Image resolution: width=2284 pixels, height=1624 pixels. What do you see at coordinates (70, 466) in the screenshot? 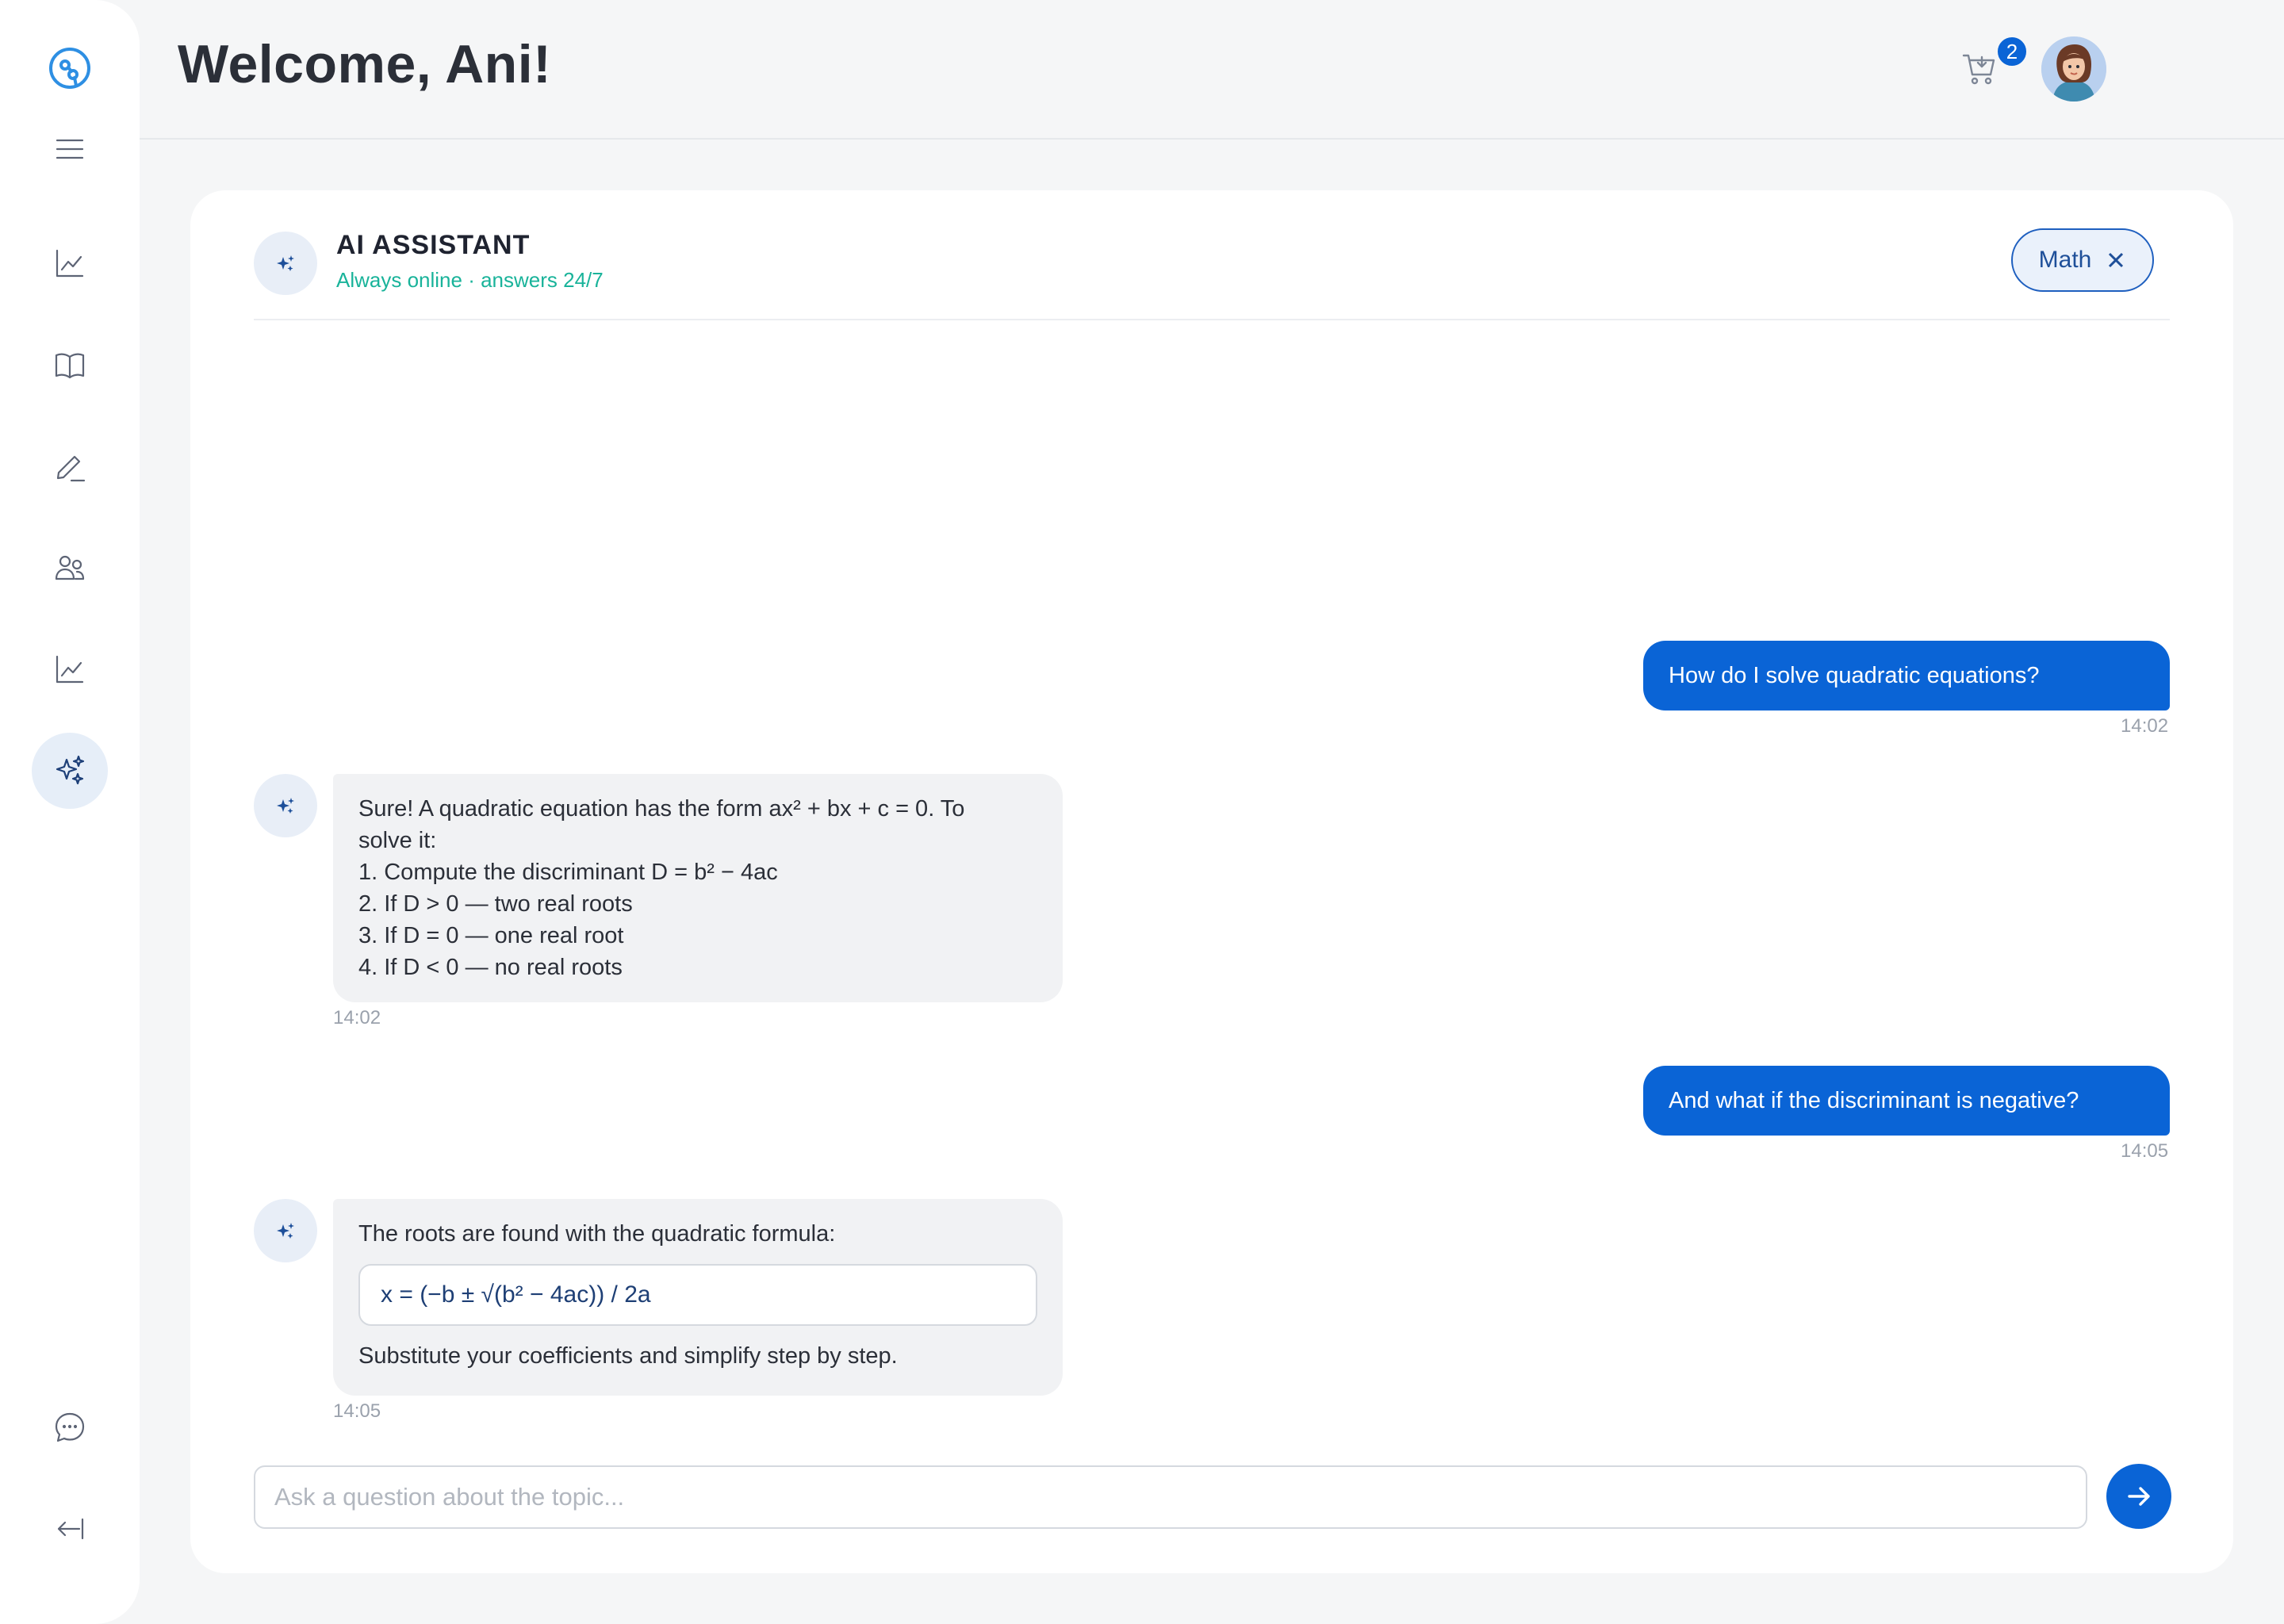
I see `pencil-icon` at bounding box center [70, 466].